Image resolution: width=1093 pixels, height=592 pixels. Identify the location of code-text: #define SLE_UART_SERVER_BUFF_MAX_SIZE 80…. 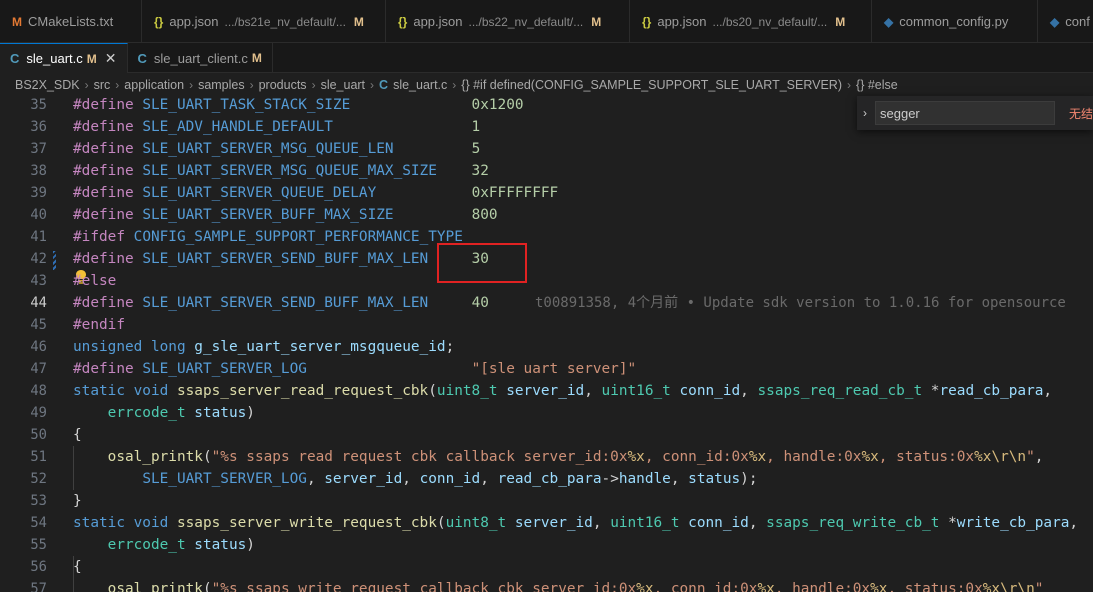
(285, 215).